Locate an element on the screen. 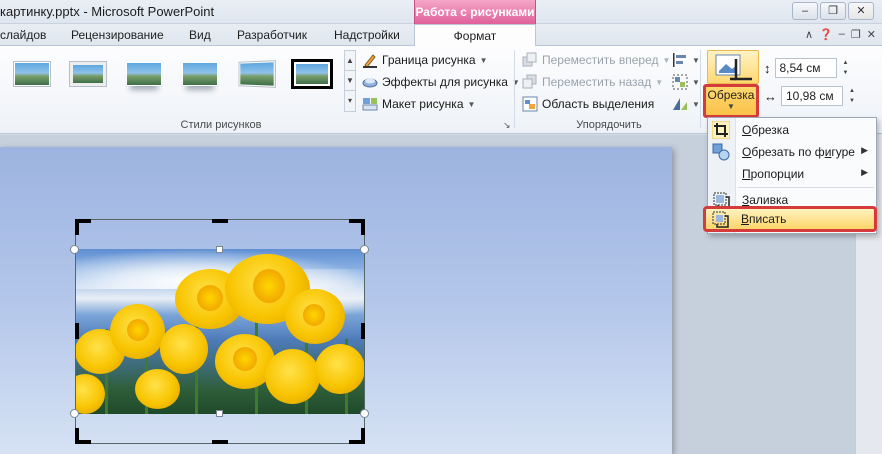 The image size is (882, 454). doc-minimize-icon: – is located at coordinates (842, 34).